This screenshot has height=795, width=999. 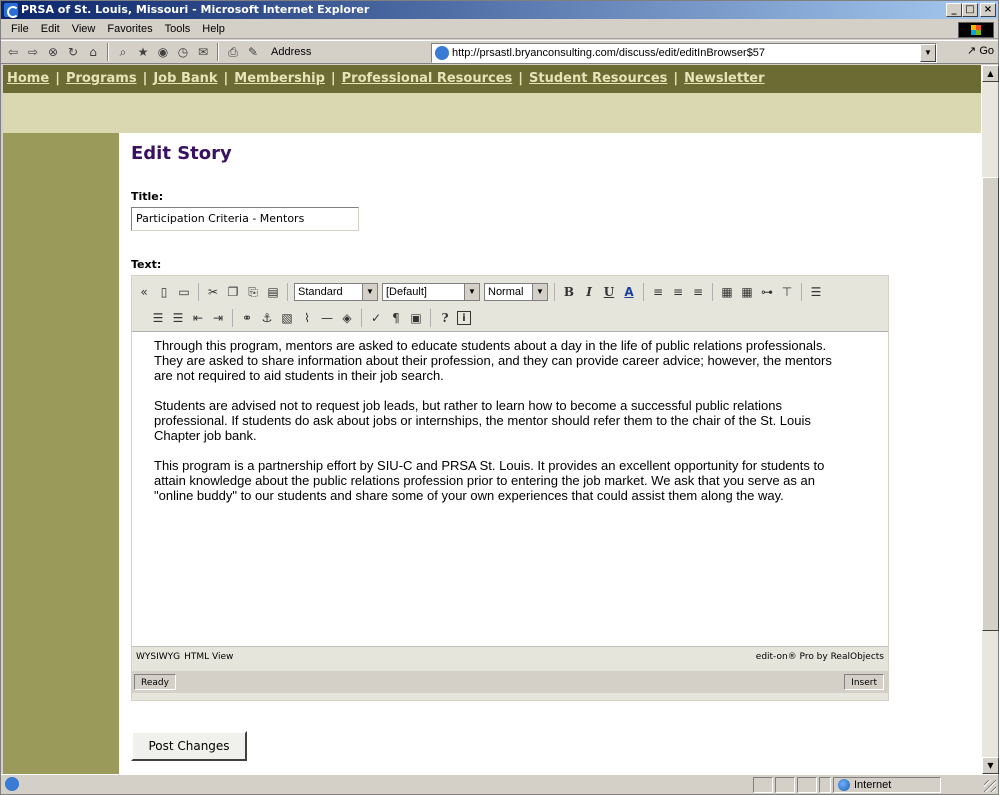 What do you see at coordinates (988, 10) in the screenshot?
I see `close-button: ×` at bounding box center [988, 10].